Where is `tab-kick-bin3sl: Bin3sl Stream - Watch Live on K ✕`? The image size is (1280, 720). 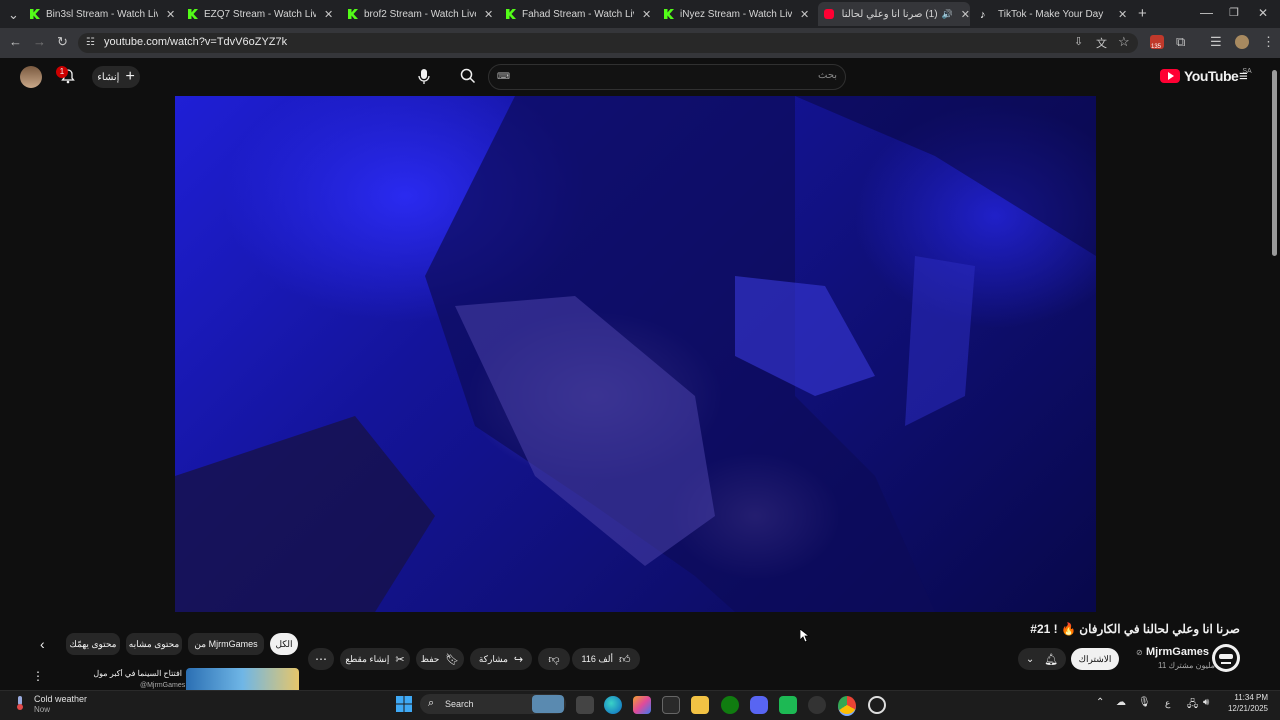 tab-kick-bin3sl: Bin3sl Stream - Watch Live on K ✕ is located at coordinates (105, 14).